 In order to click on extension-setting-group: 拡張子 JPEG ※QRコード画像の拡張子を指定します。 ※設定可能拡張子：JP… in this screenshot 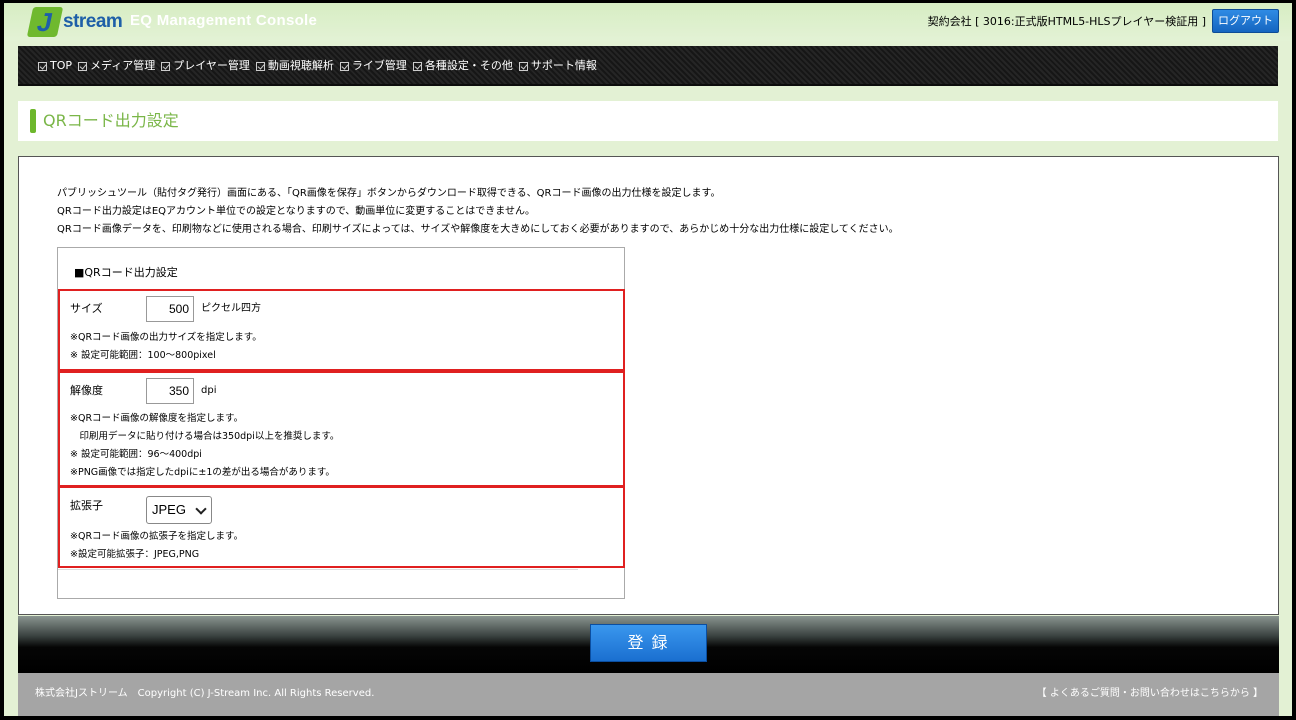, I will do `click(341, 527)`.